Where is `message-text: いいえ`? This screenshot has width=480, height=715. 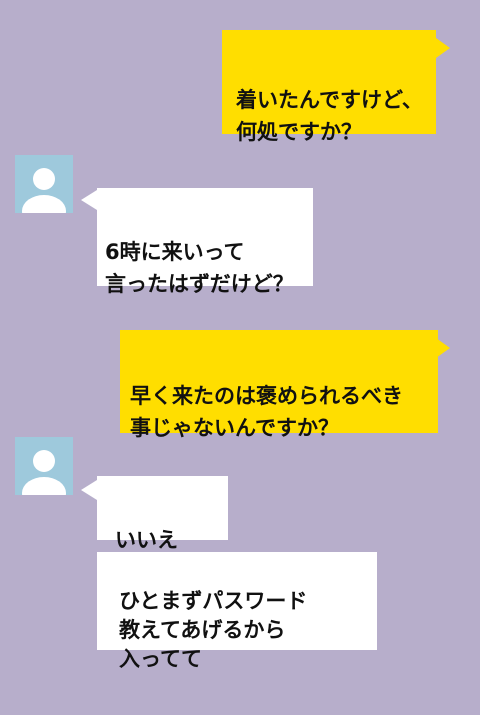 message-text: いいえ is located at coordinates (146, 540).